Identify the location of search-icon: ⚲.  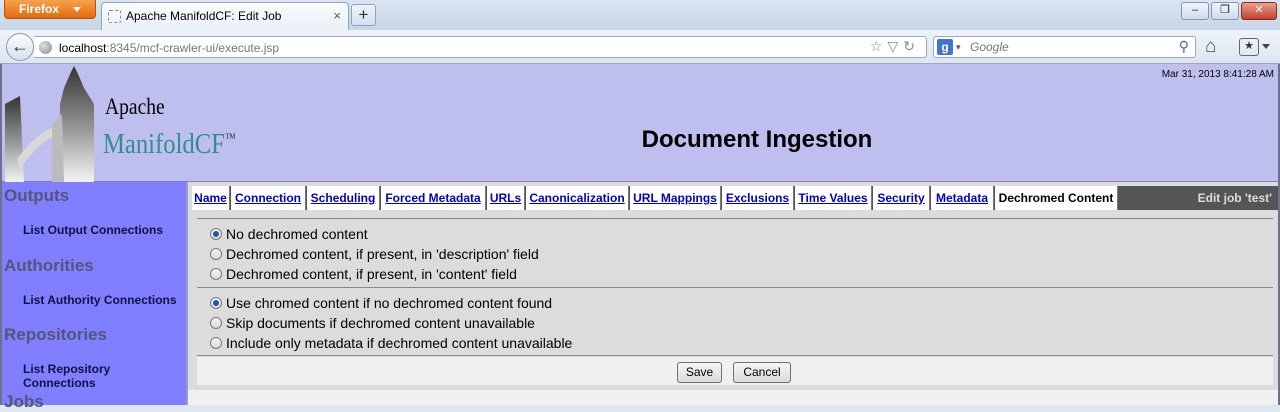
(1184, 46).